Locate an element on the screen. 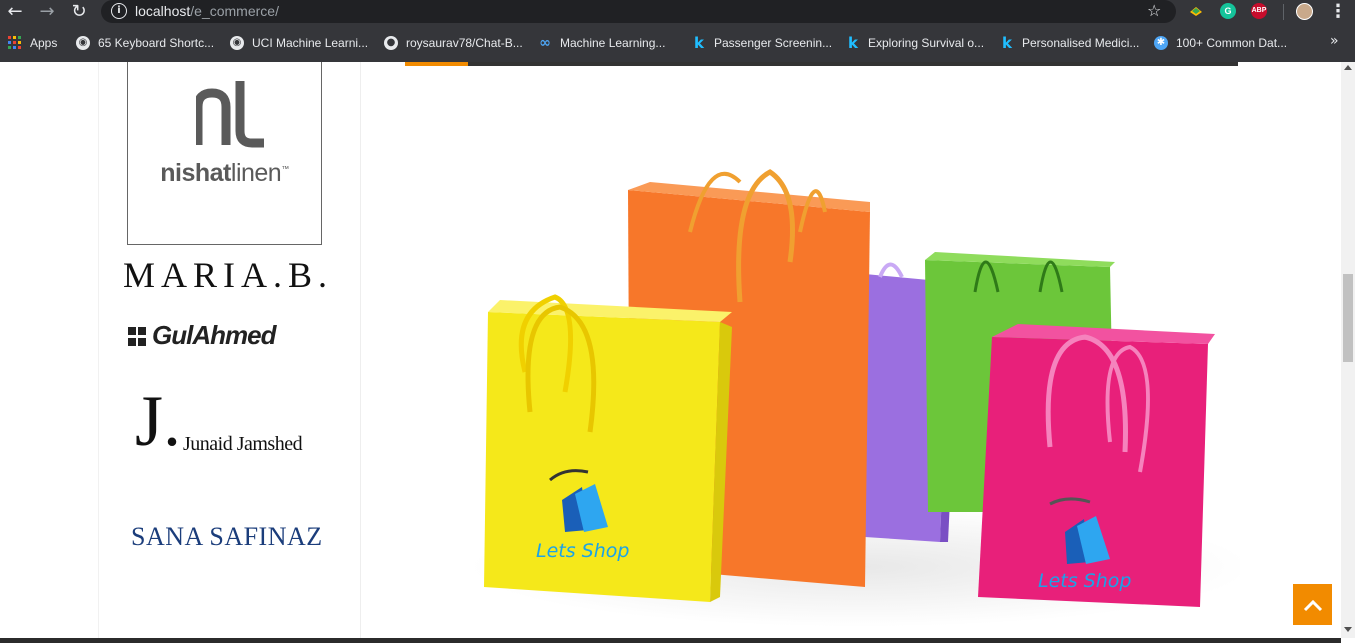 Image resolution: width=1355 pixels, height=643 pixels. url-path: /e_commerce/ is located at coordinates (234, 11).